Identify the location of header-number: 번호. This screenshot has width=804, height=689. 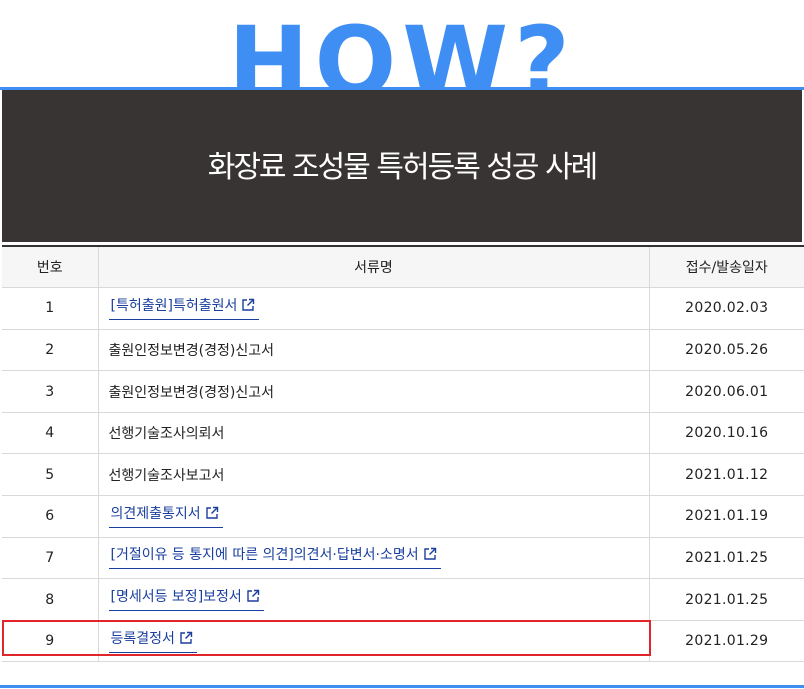
(50, 267).